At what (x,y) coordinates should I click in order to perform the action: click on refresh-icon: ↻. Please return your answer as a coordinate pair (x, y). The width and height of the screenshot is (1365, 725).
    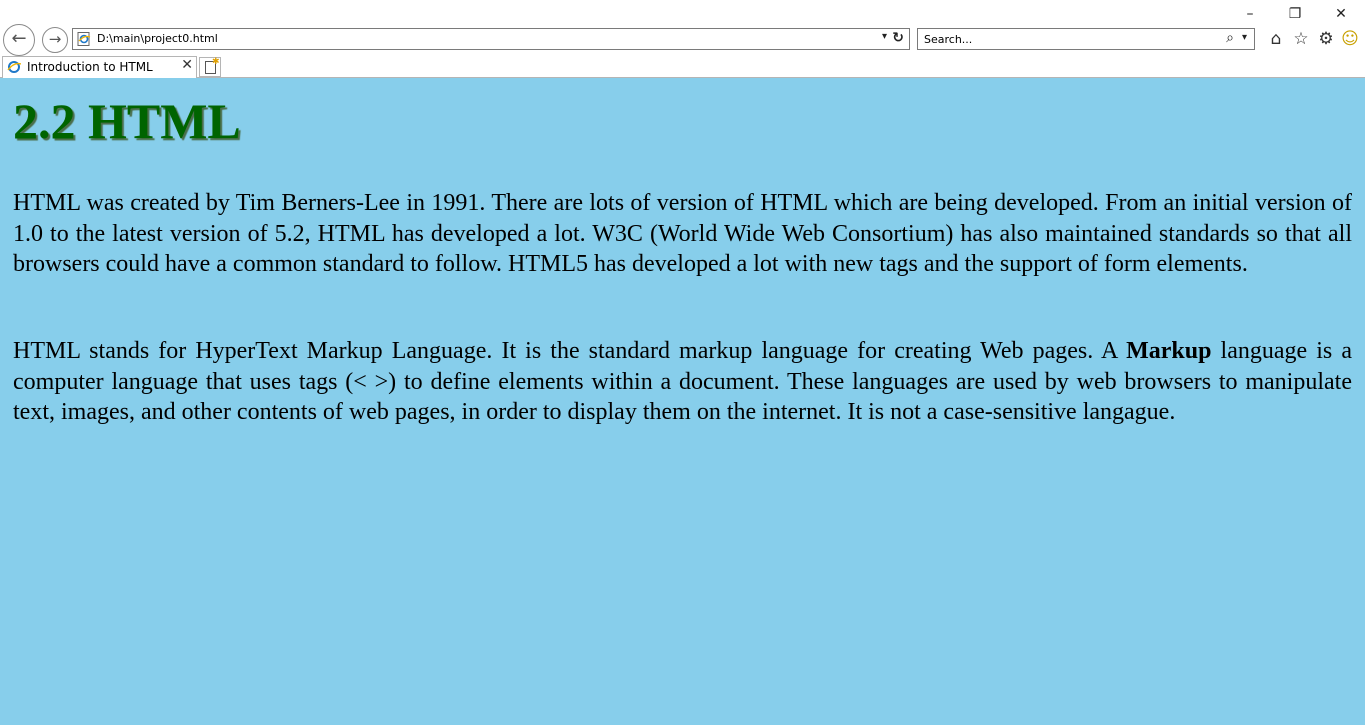
    Looking at the image, I should click on (898, 38).